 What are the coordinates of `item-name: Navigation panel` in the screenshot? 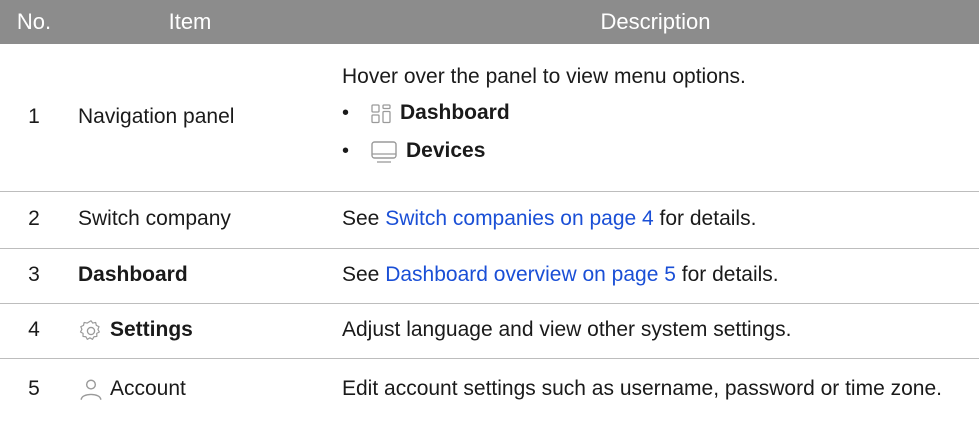 It's located at (200, 118).